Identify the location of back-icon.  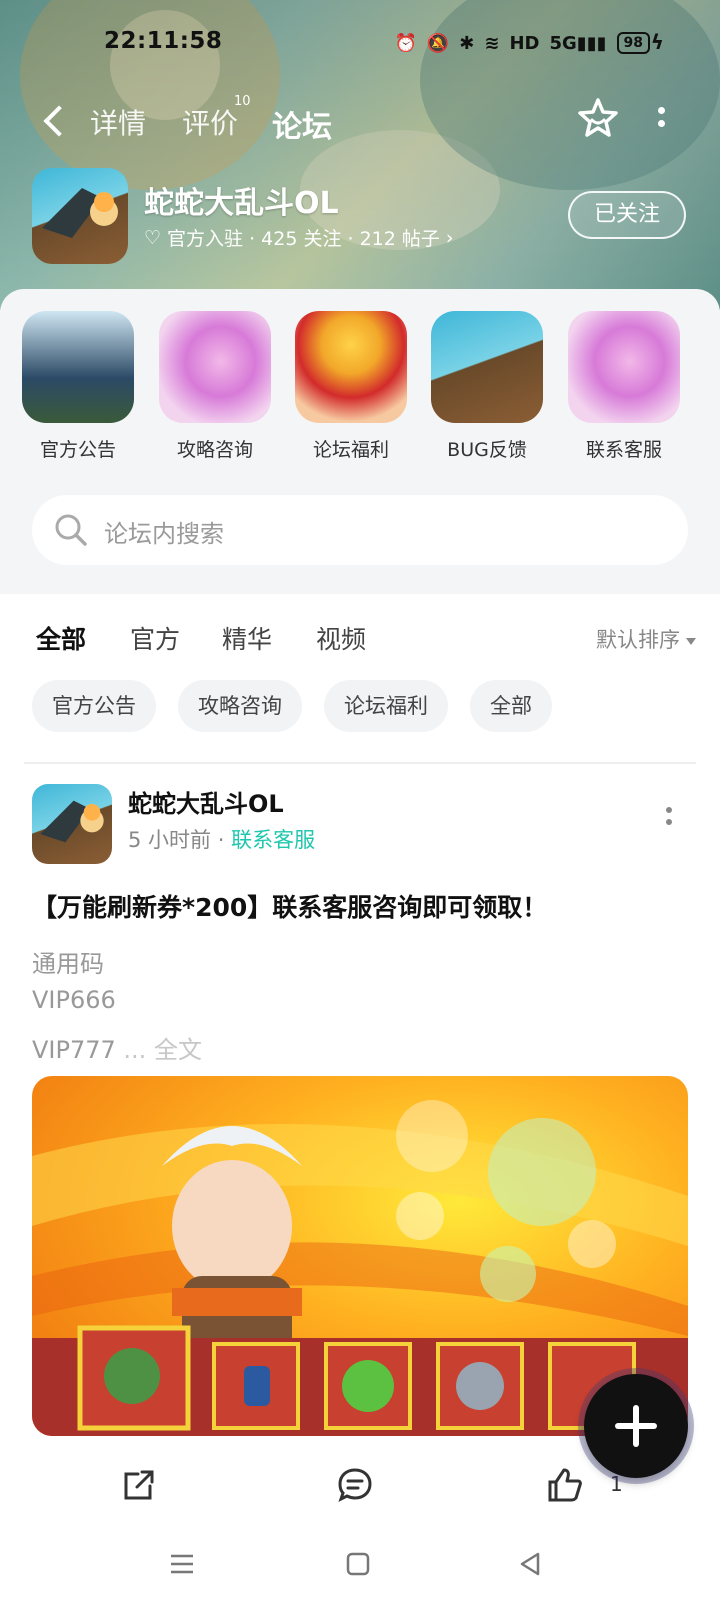
(53, 121).